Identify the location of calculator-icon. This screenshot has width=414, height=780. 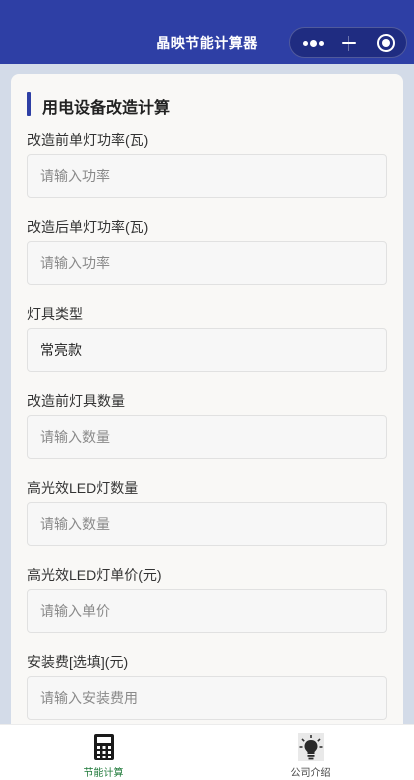
(104, 747).